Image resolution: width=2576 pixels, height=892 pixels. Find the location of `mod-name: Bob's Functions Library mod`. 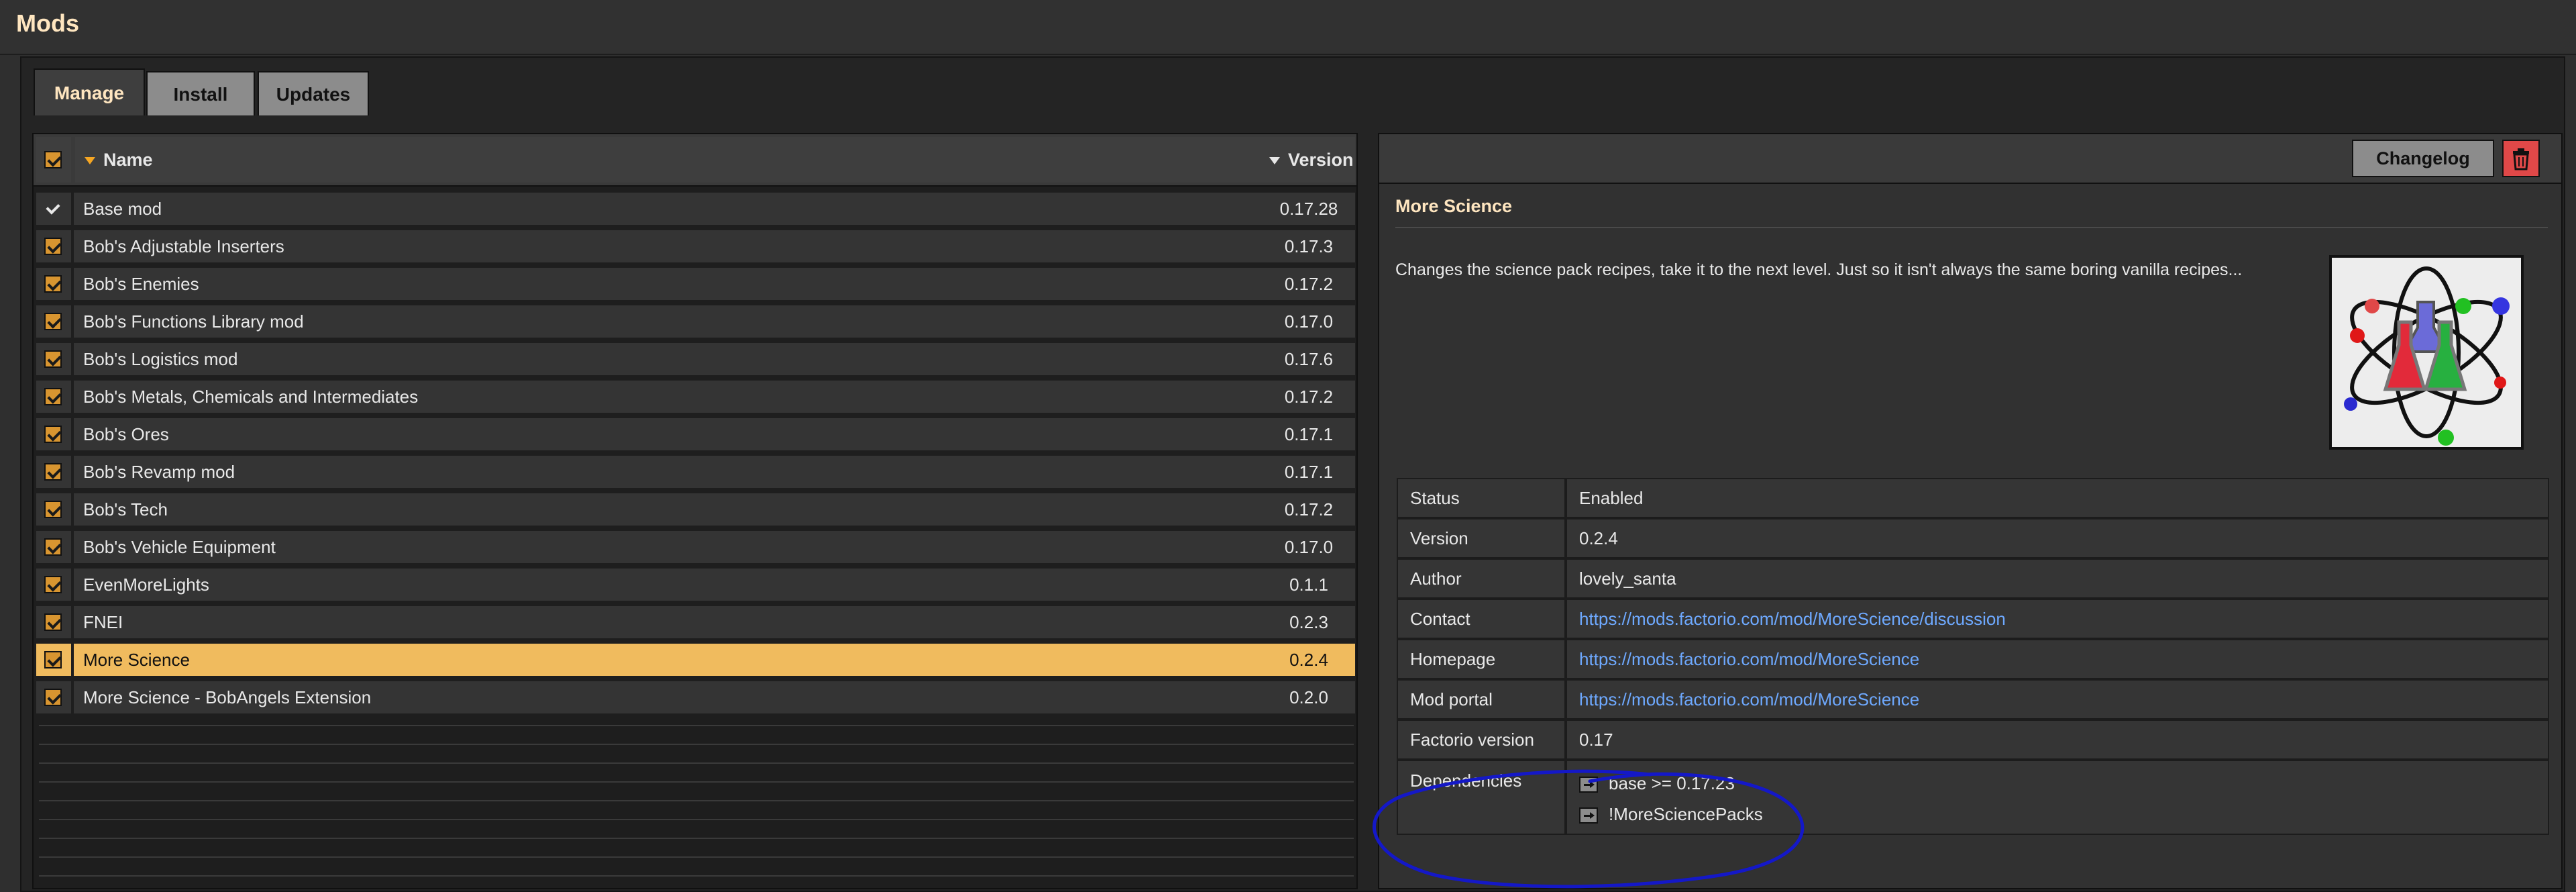

mod-name: Bob's Functions Library mod is located at coordinates (193, 321).